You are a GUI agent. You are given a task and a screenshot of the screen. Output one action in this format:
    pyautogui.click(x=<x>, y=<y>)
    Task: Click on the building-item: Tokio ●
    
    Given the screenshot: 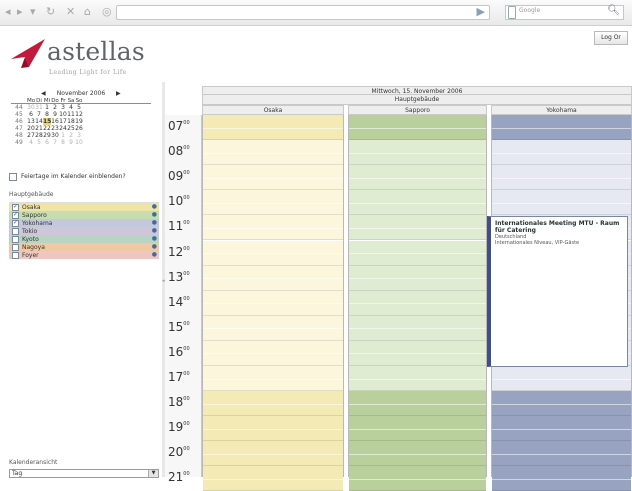 What is the action you would take?
    pyautogui.click(x=84, y=231)
    